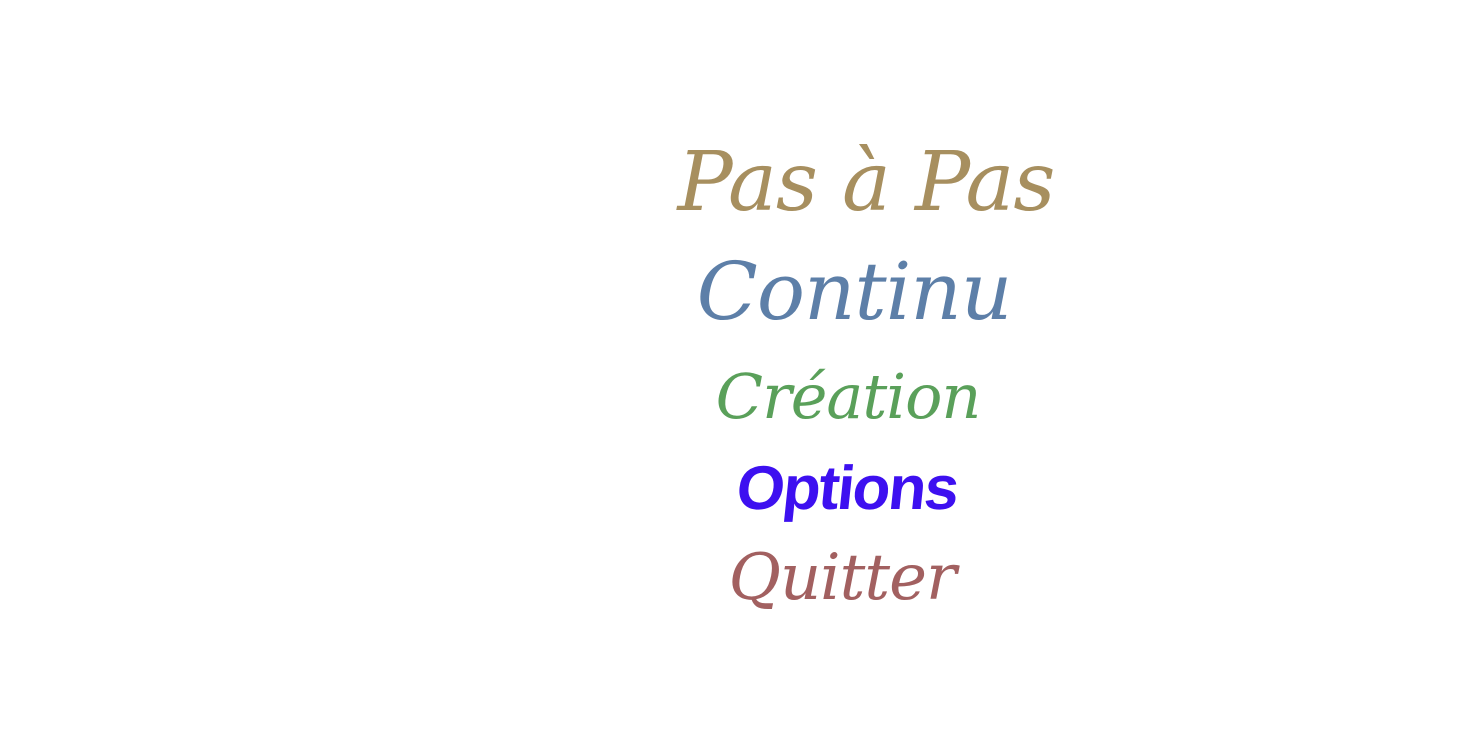 This screenshot has width=1470, height=750. I want to click on menu-item-creation: Création, so click(849, 397).